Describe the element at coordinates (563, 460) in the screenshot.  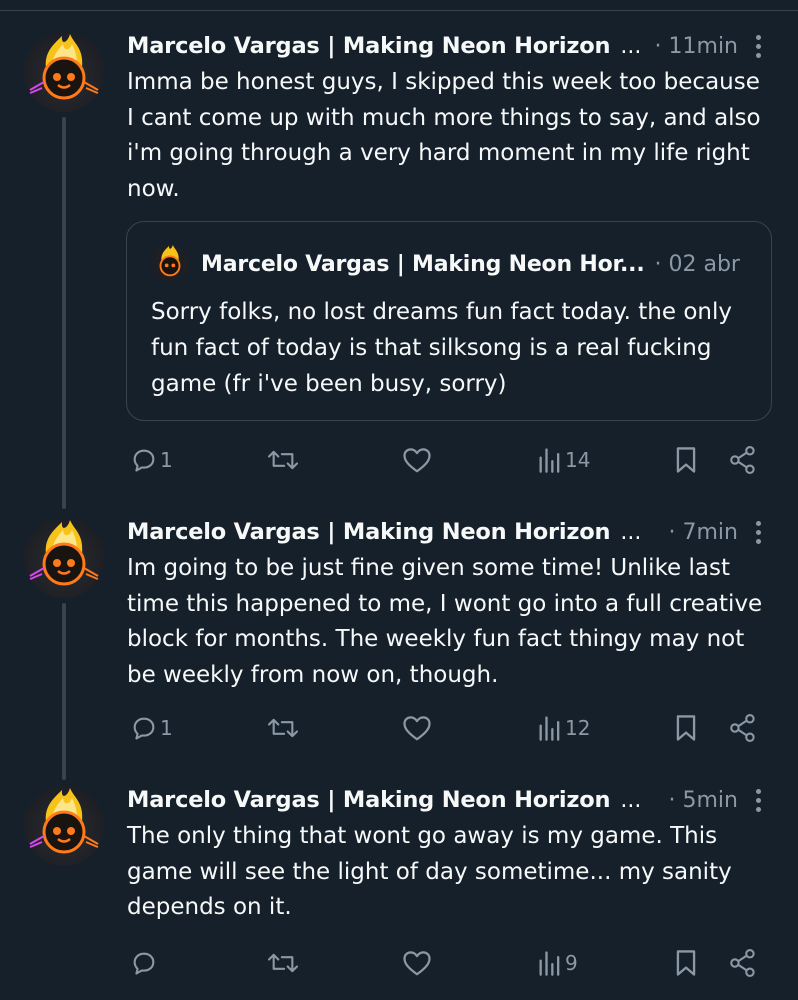
I see `views-button: 14` at that location.